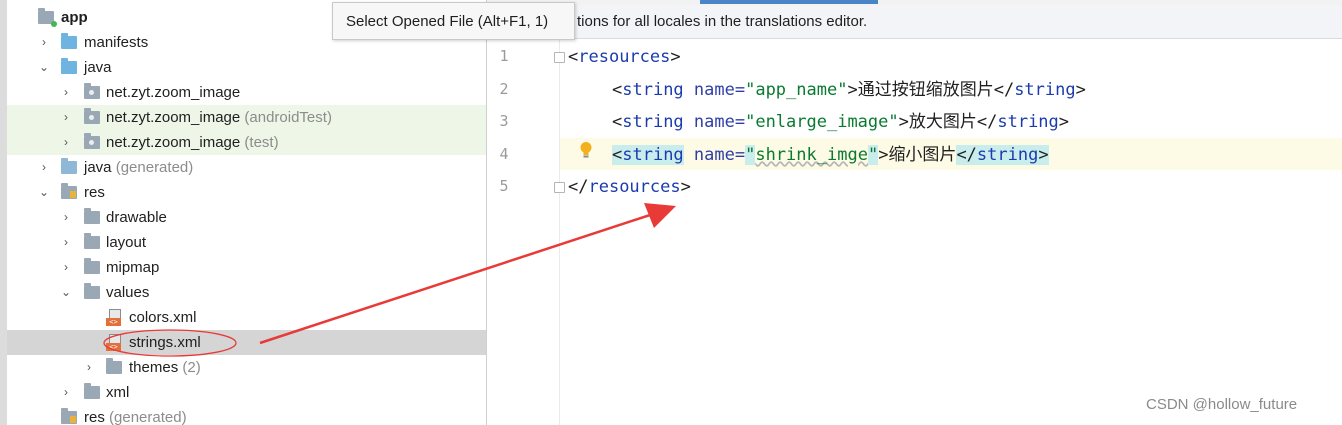  What do you see at coordinates (455, 279) in the screenshot?
I see `annotation-arrow-shaft` at bounding box center [455, 279].